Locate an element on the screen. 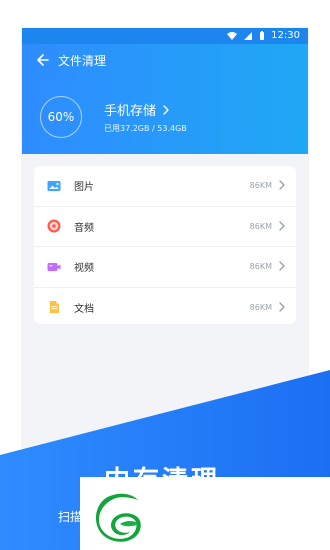 Image resolution: width=330 pixels, height=550 pixels. storage-title: 手机存储 is located at coordinates (130, 111).